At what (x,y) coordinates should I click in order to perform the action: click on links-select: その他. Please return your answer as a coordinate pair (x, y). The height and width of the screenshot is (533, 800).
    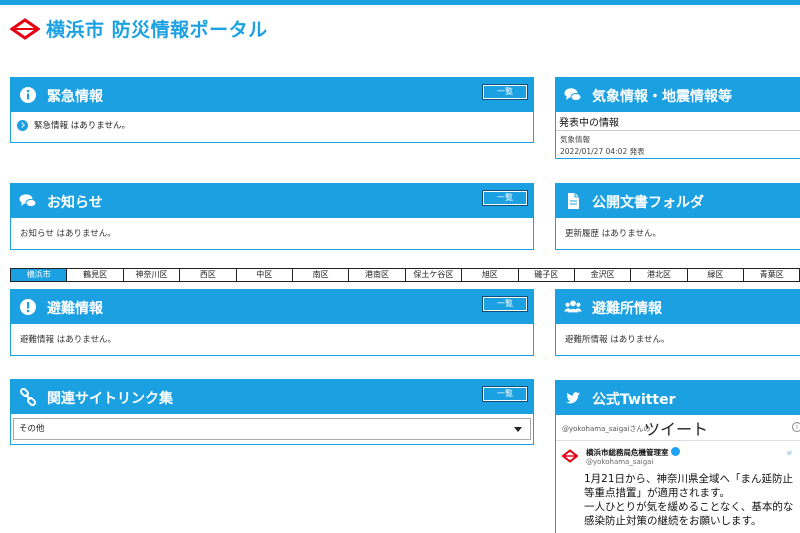
    Looking at the image, I should click on (272, 429).